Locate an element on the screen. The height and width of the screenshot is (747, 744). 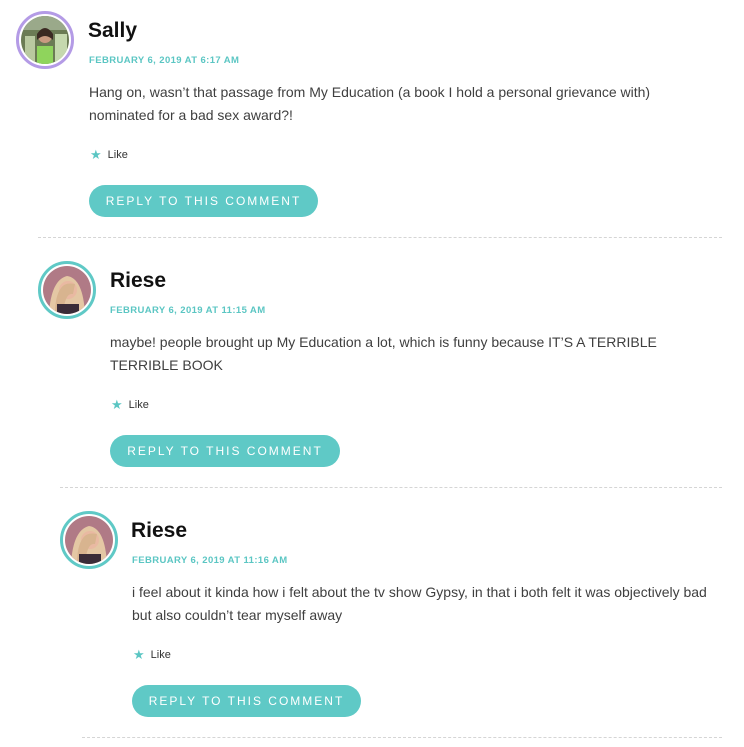
comment-date: FEBRUARY 6, 2019 AT 11:15 AM is located at coordinates (188, 310).